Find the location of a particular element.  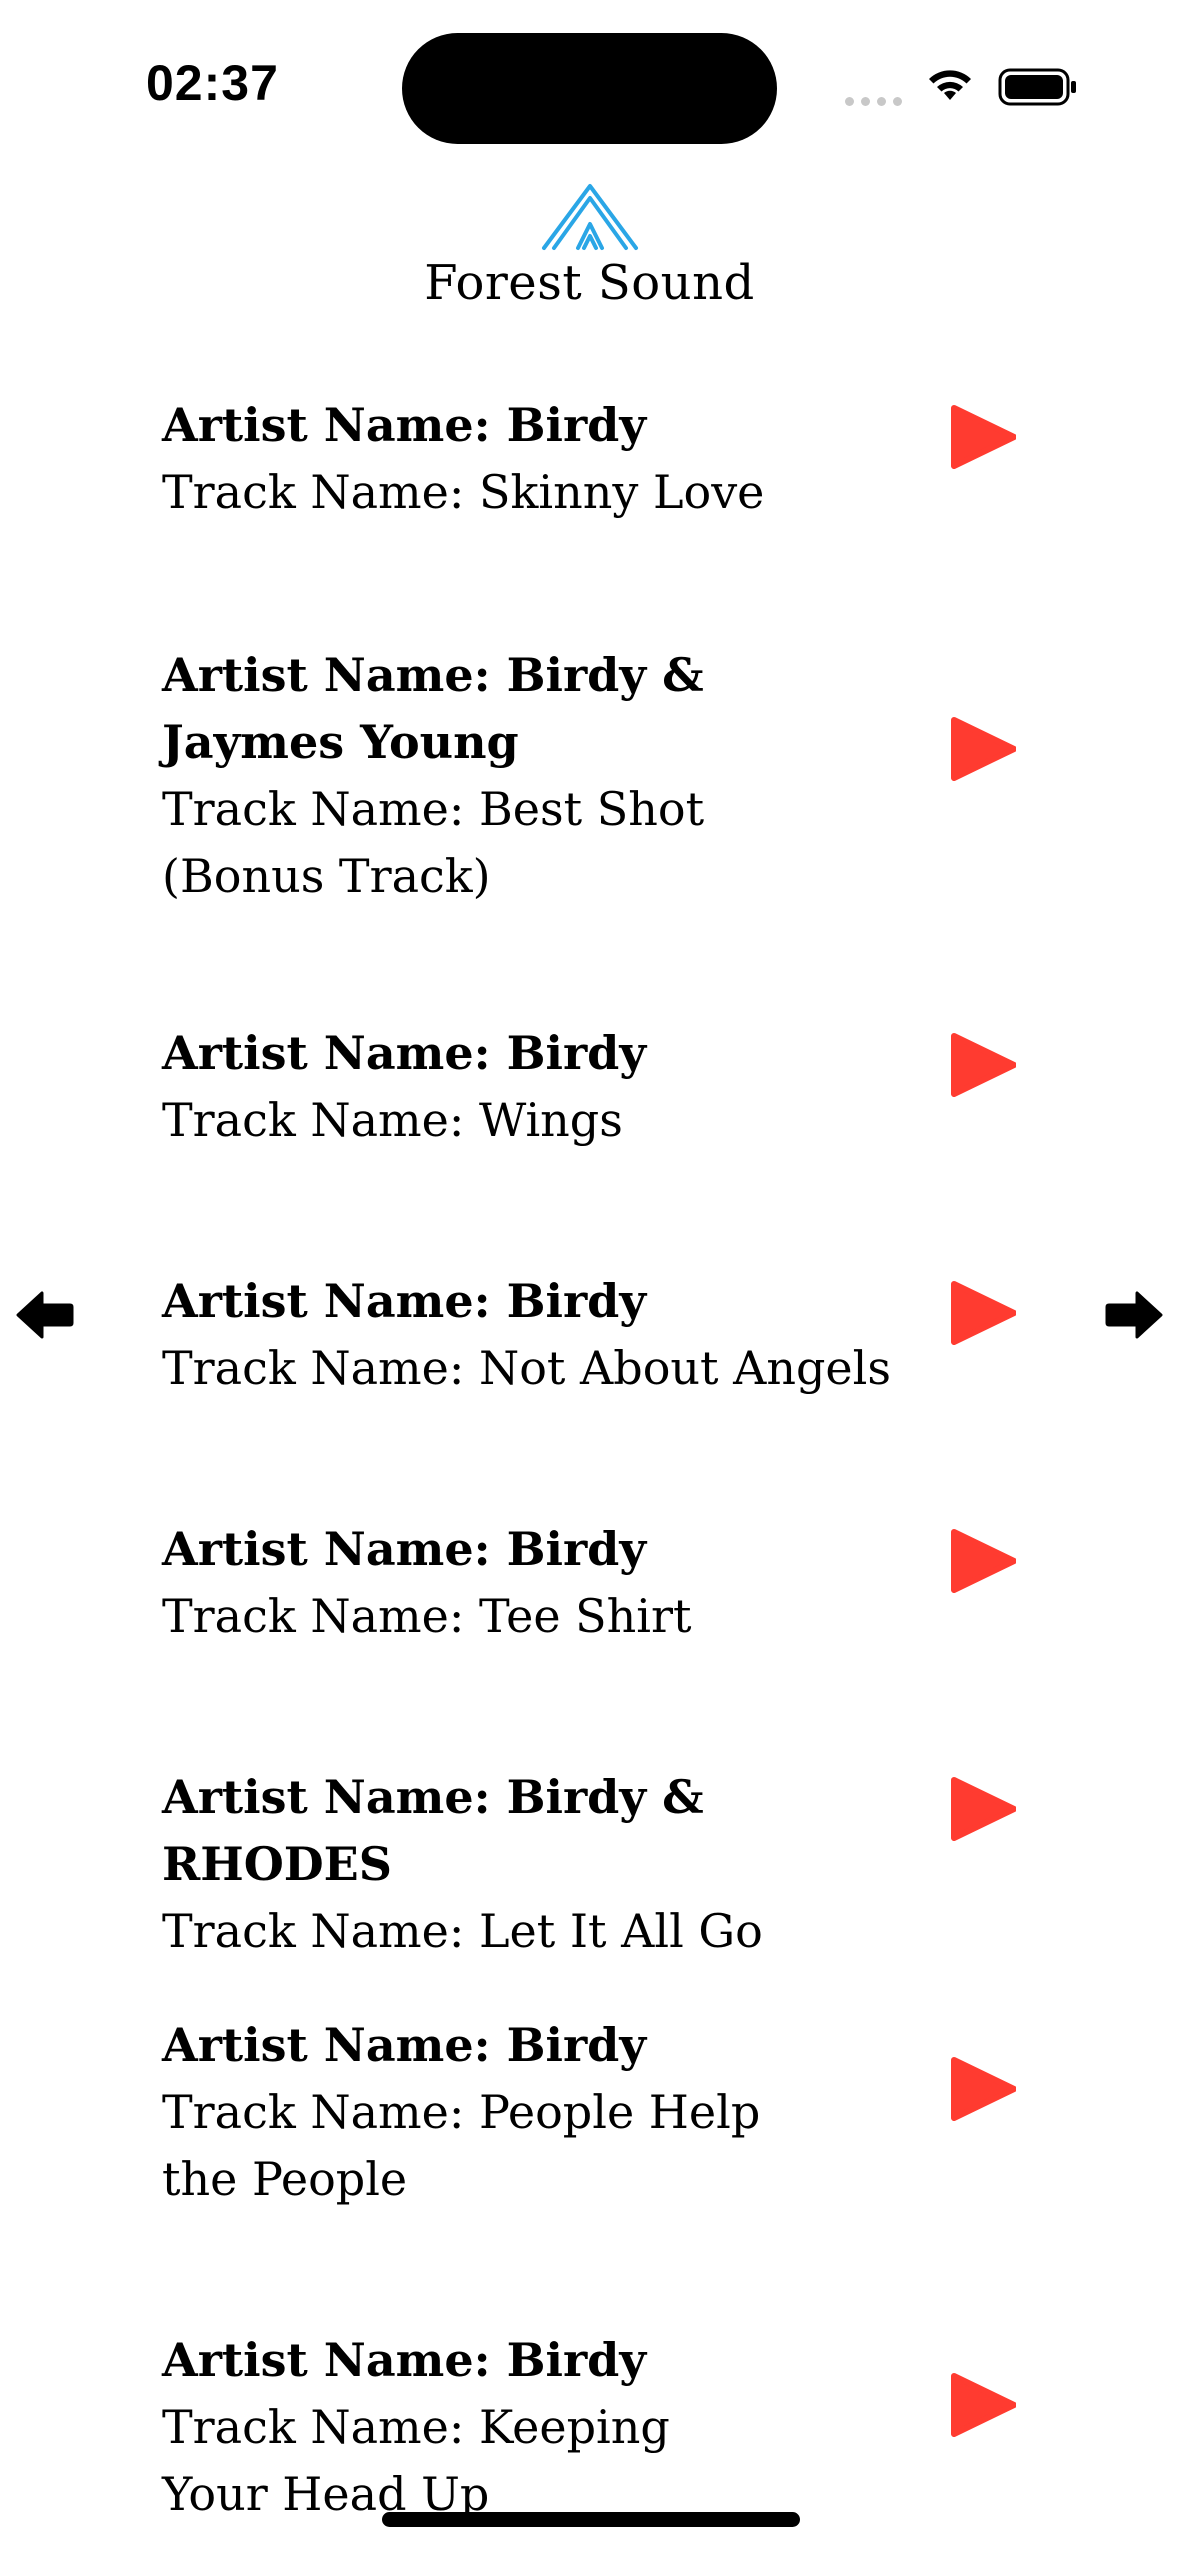

tent-icon is located at coordinates (590, 217).